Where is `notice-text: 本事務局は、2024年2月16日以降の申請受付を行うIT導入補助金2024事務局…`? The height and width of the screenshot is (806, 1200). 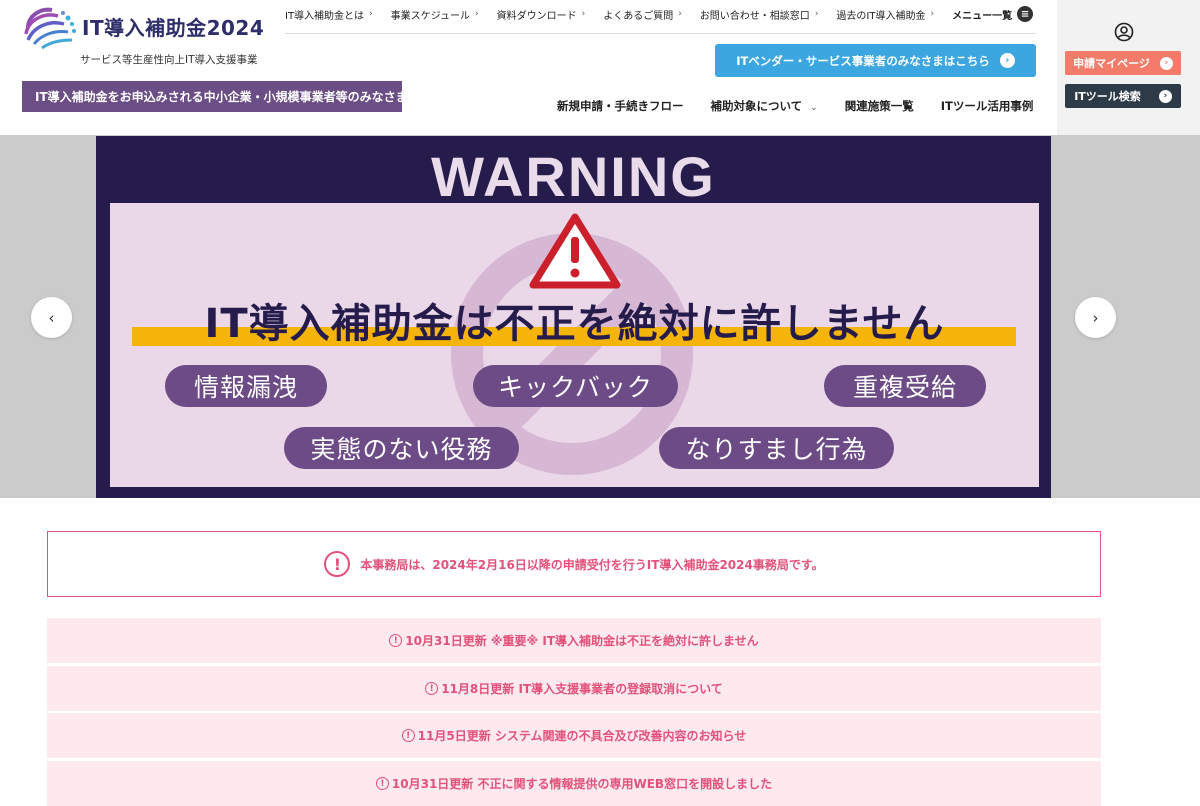 notice-text: 本事務局は、2024年2月16日以降の申請受付を行うIT導入補助金2024事務局… is located at coordinates (592, 564).